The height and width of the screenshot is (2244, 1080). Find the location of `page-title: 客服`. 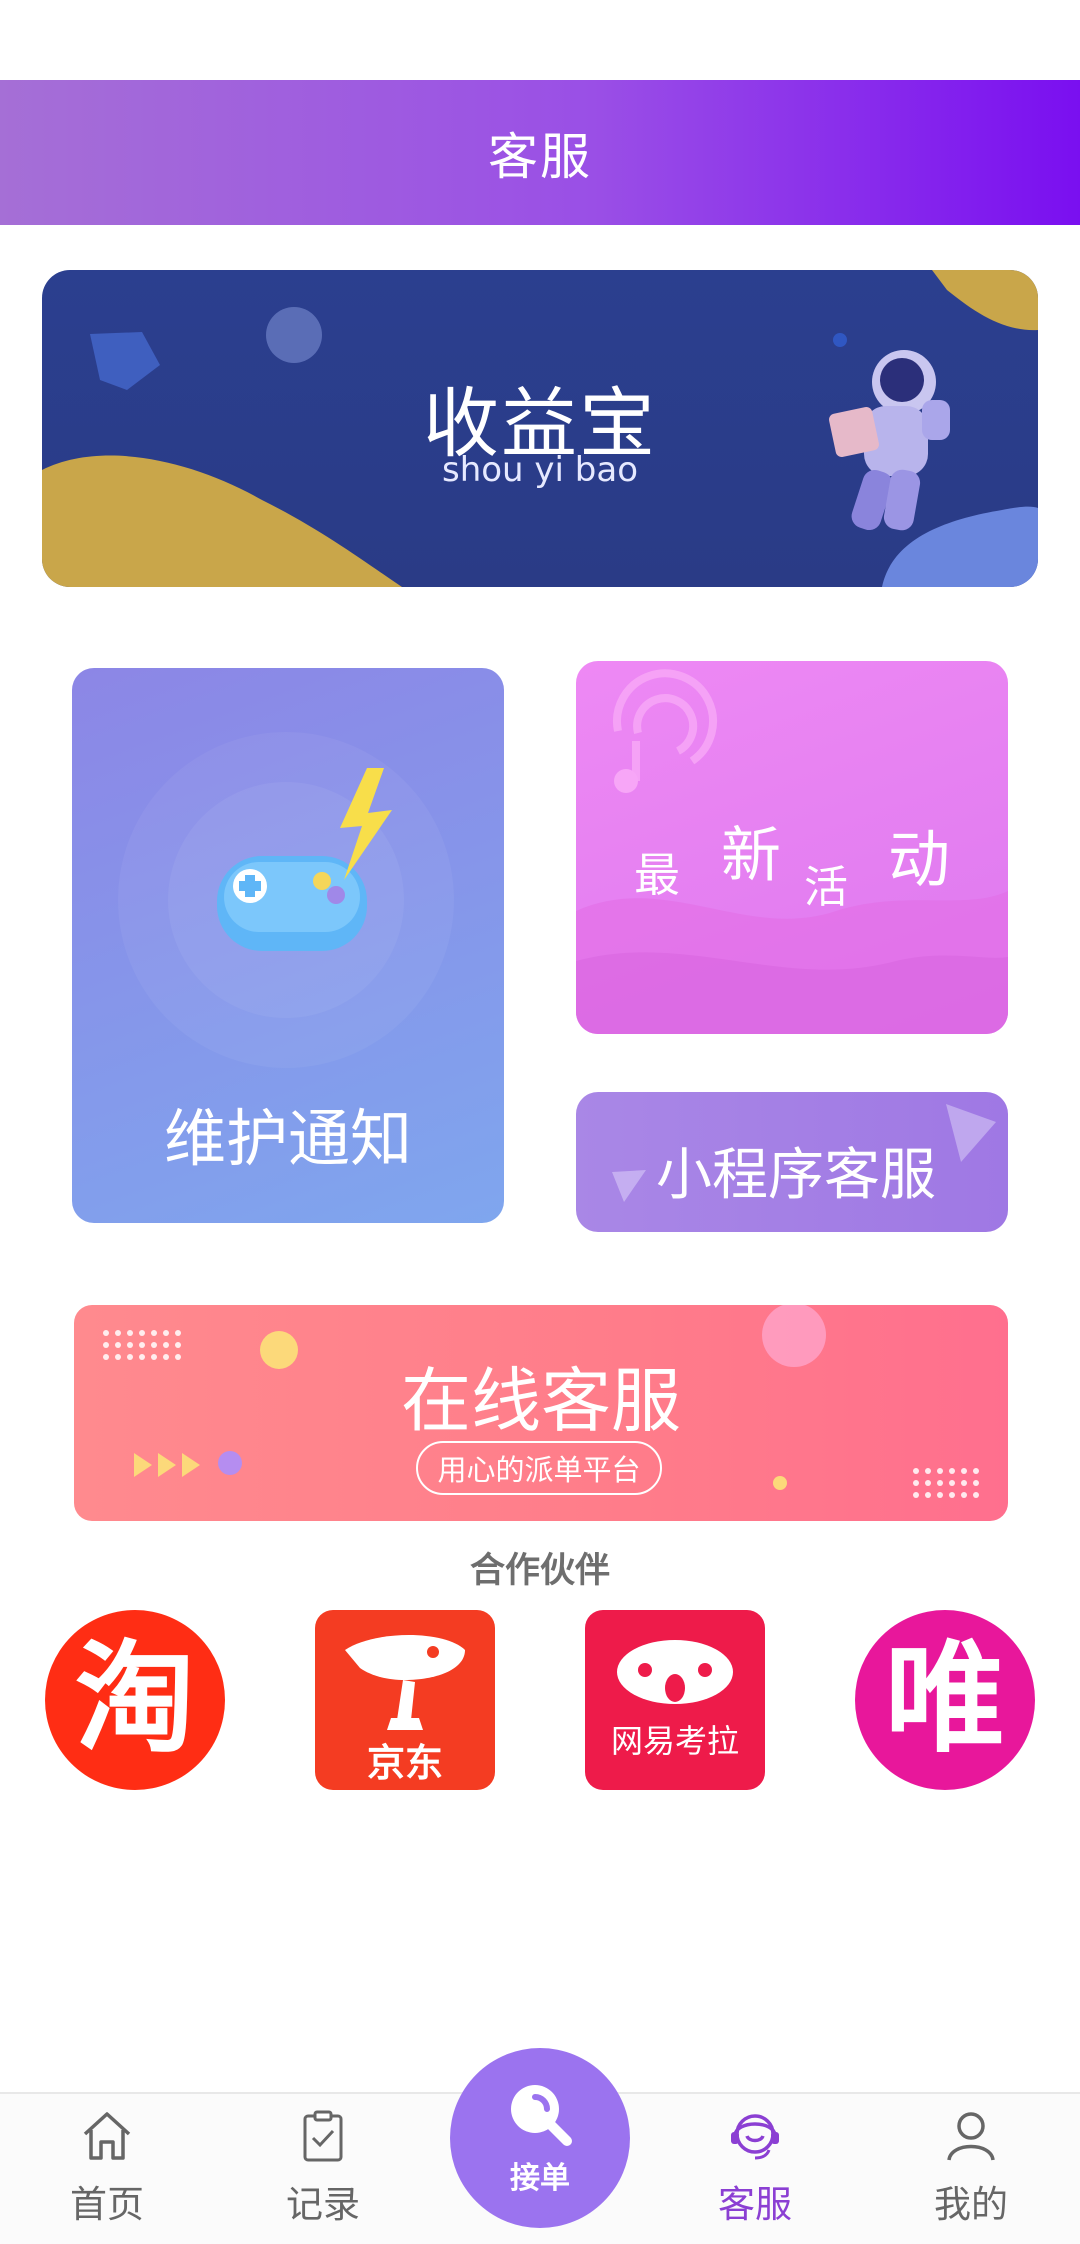

page-title: 客服 is located at coordinates (540, 156).